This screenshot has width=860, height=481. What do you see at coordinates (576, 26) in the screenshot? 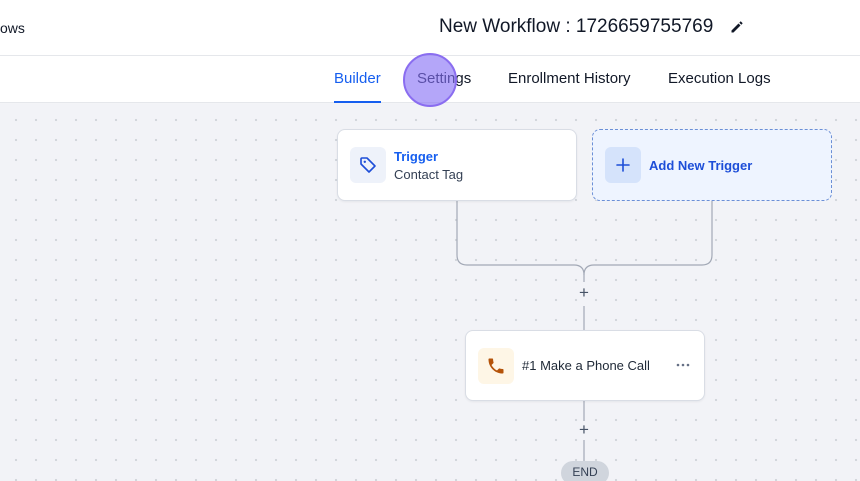
I see `workflow-title: New Workflow : 1726659755769` at bounding box center [576, 26].